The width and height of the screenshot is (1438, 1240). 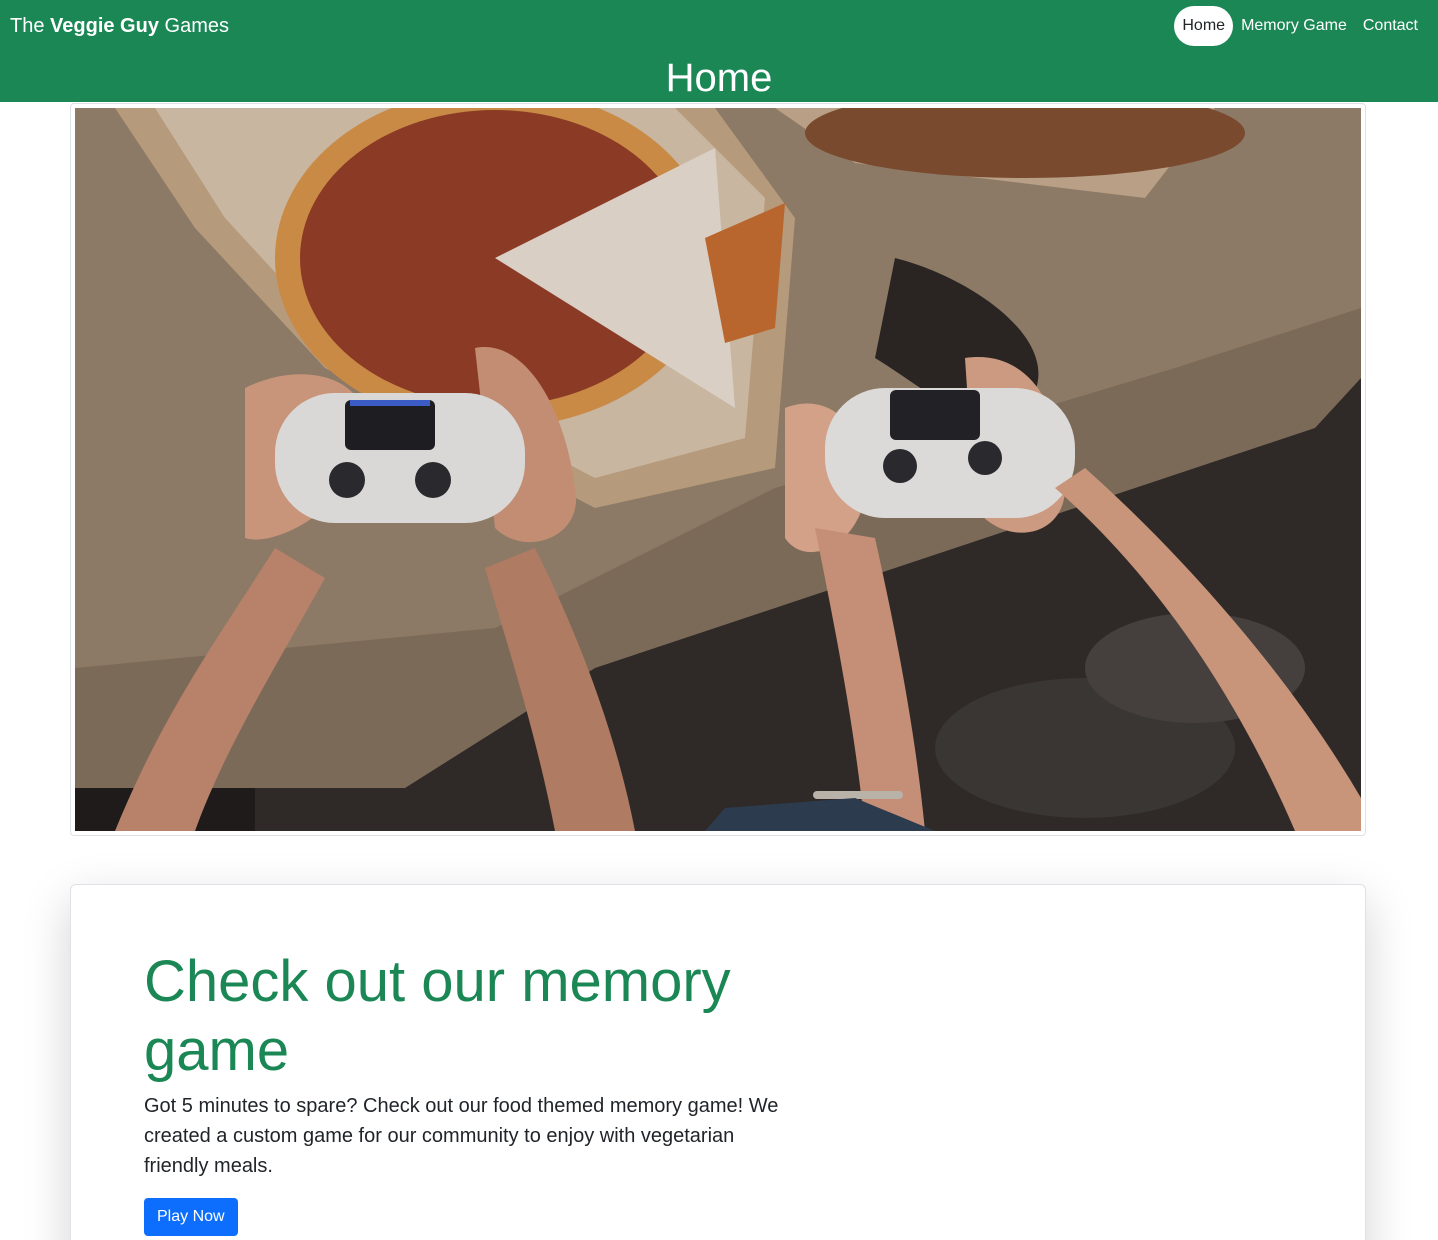 I want to click on brand-suffix: Games, so click(x=193, y=26).